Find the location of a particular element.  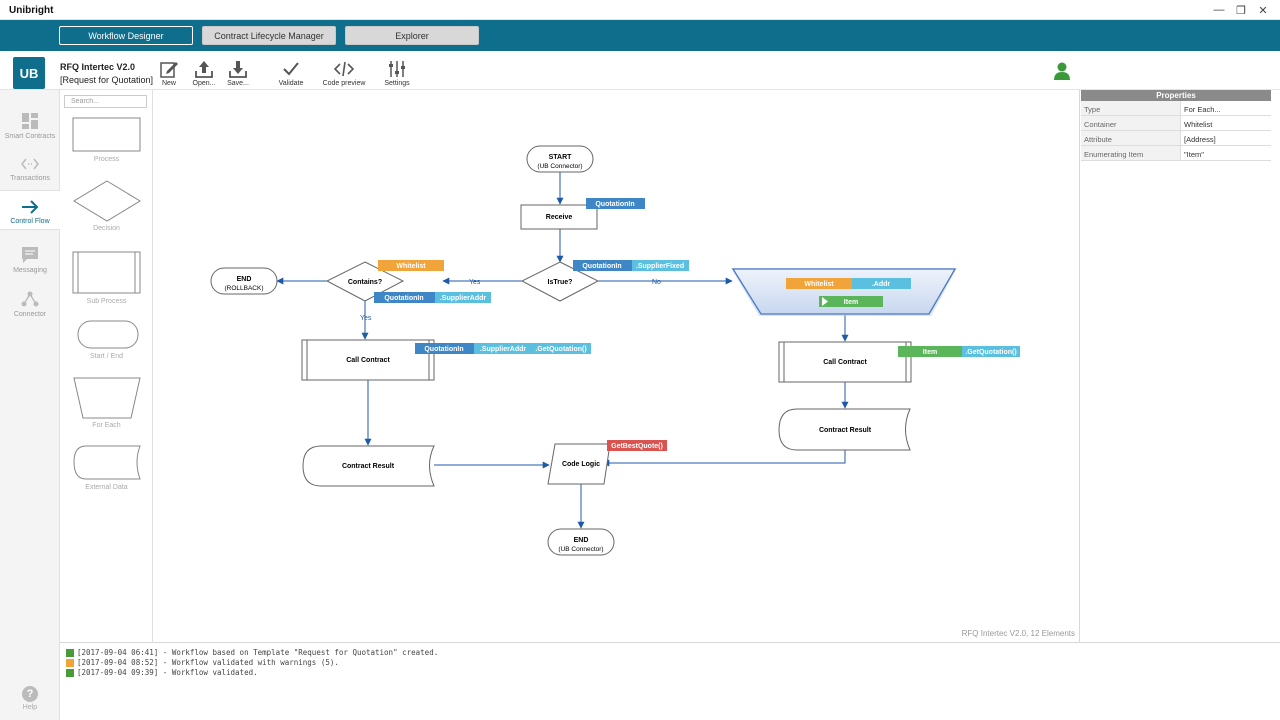

tab-contract-lifecycle-manager: Contract Lifecycle Manager is located at coordinates (269, 35).